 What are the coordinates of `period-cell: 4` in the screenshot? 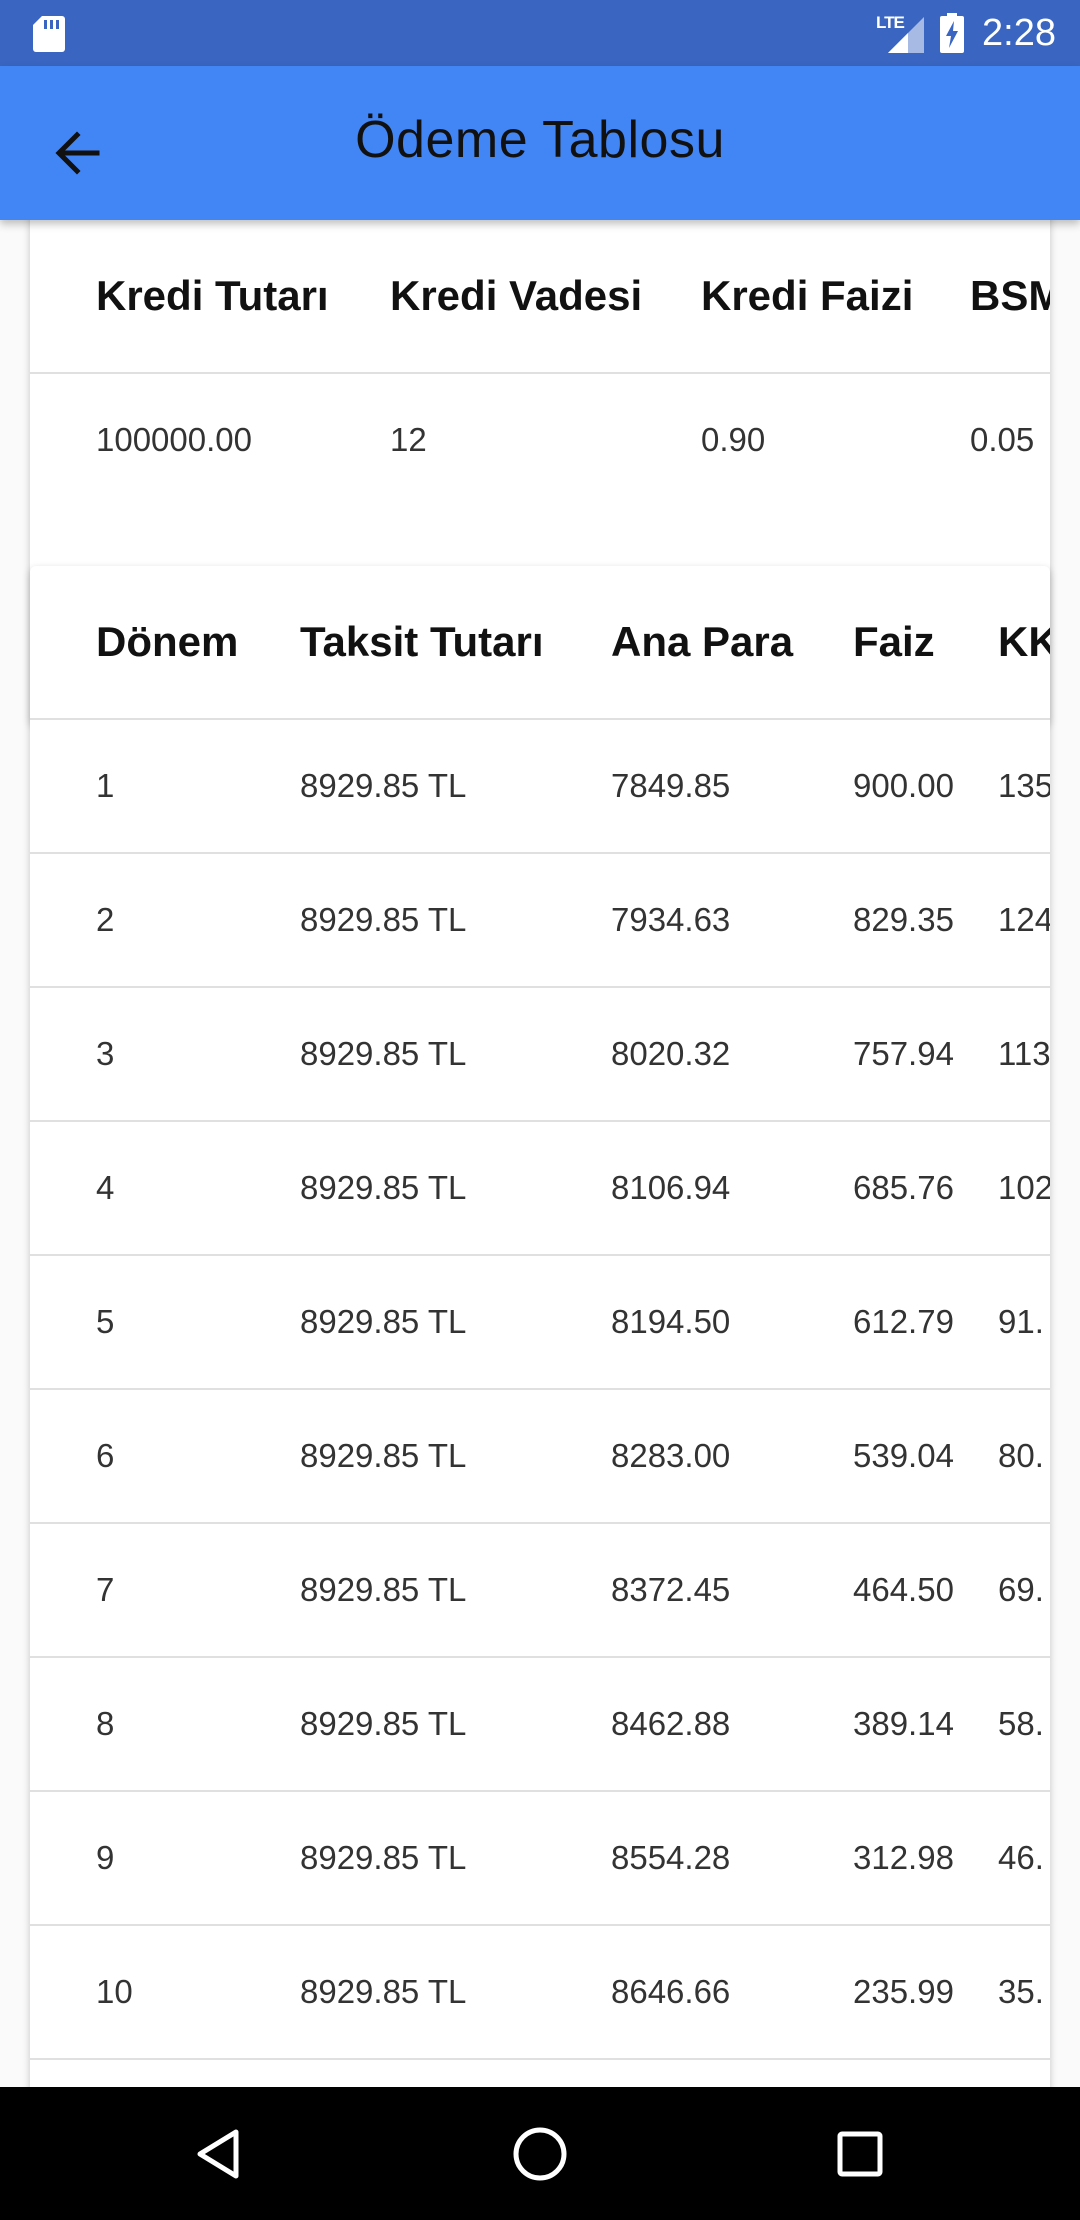 It's located at (105, 1187).